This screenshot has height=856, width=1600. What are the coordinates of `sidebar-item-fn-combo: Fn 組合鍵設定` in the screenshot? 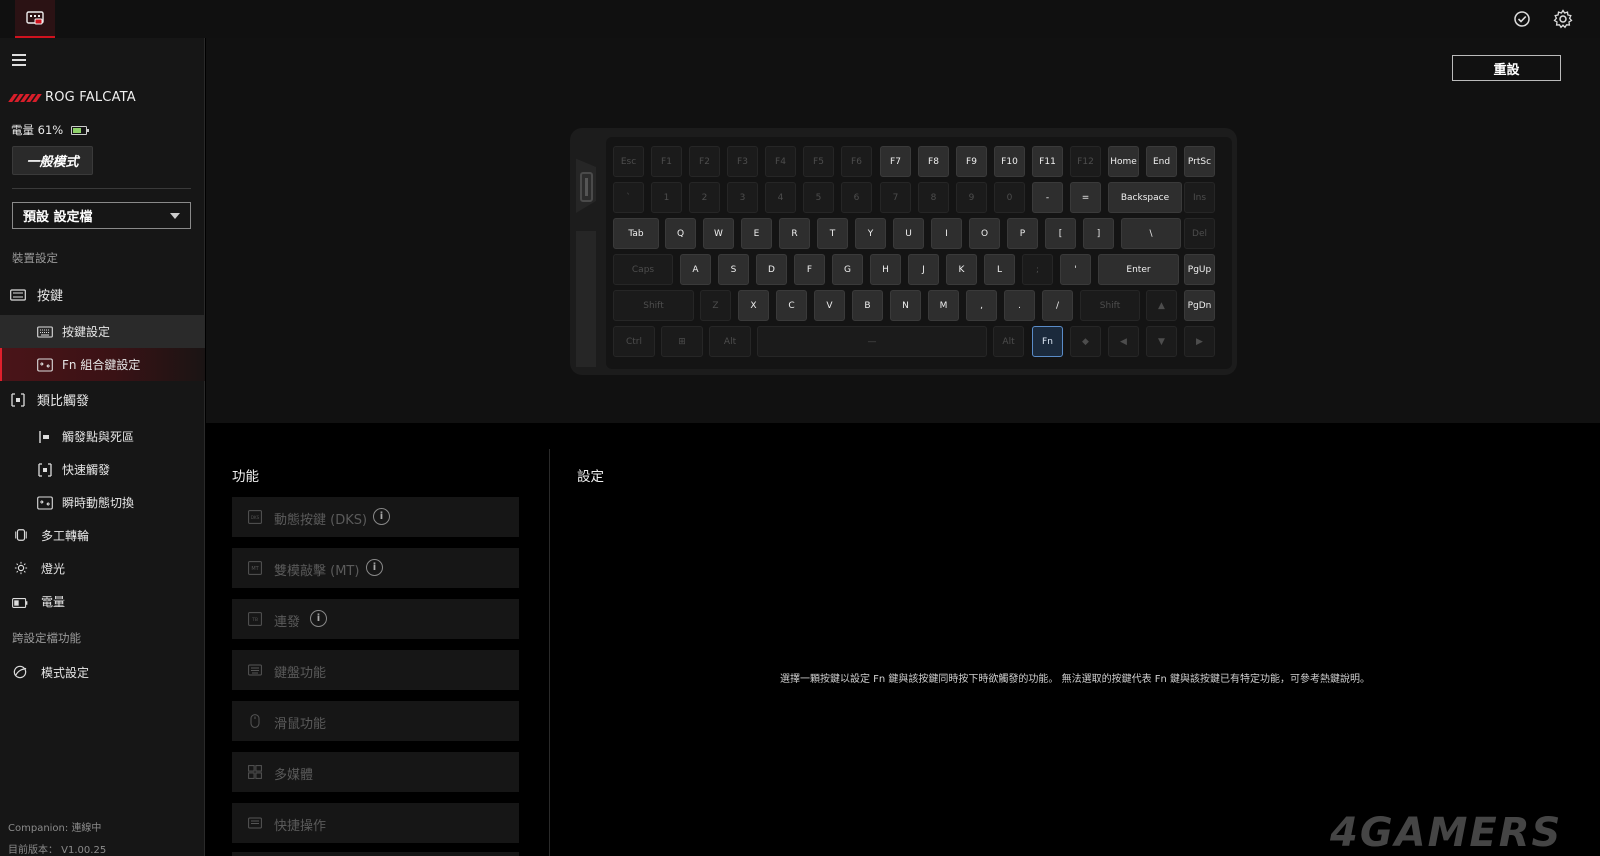 It's located at (102, 364).